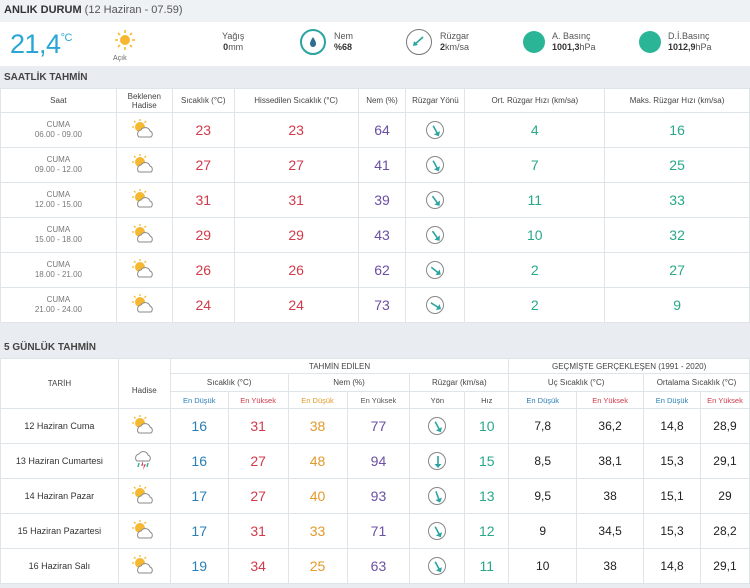  Describe the element at coordinates (199, 400) in the screenshot. I see `sub-temp-low: En Düşük` at that location.